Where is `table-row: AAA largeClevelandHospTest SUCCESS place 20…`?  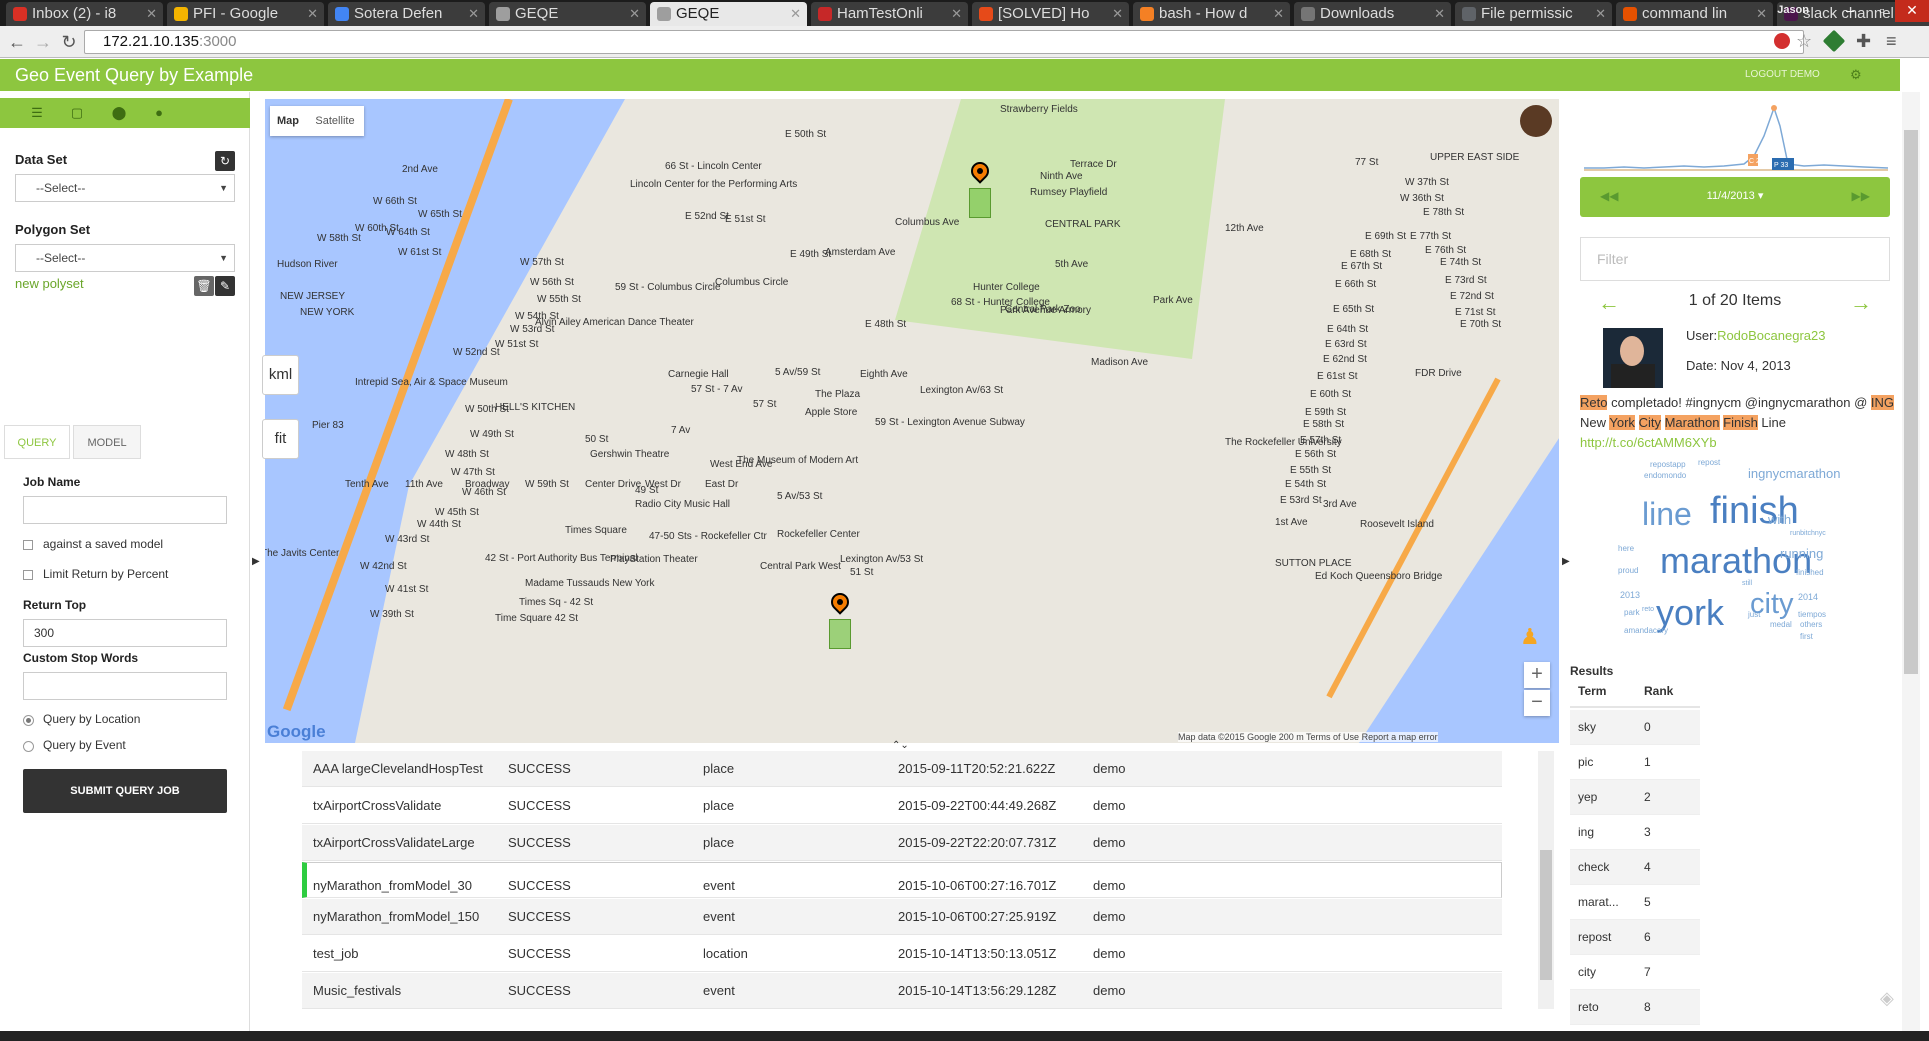
table-row: AAA largeClevelandHospTest SUCCESS place 20… is located at coordinates (902, 769).